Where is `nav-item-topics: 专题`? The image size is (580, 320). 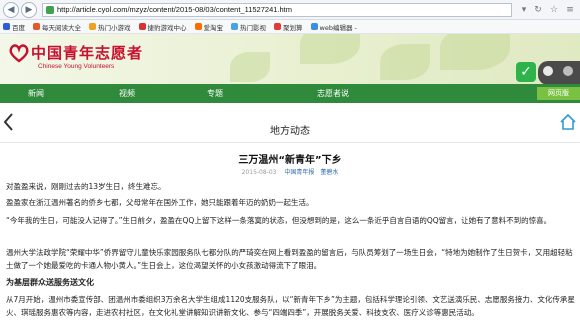 nav-item-topics: 专题 is located at coordinates (215, 93).